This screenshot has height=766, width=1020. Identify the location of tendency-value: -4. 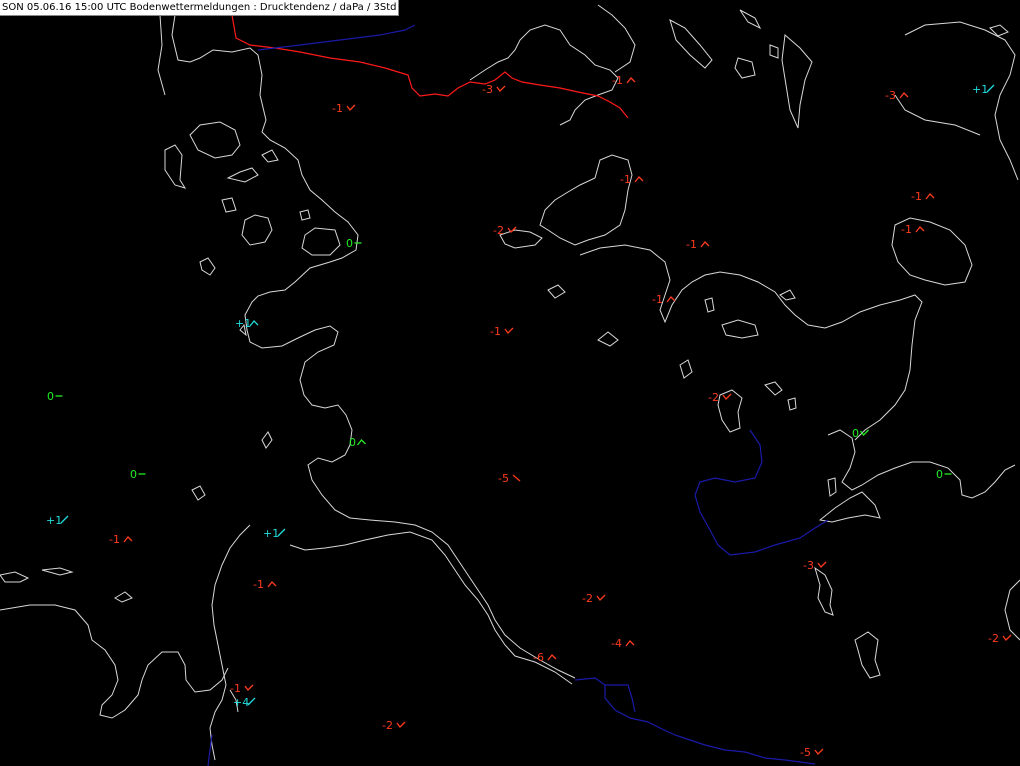
(616, 643).